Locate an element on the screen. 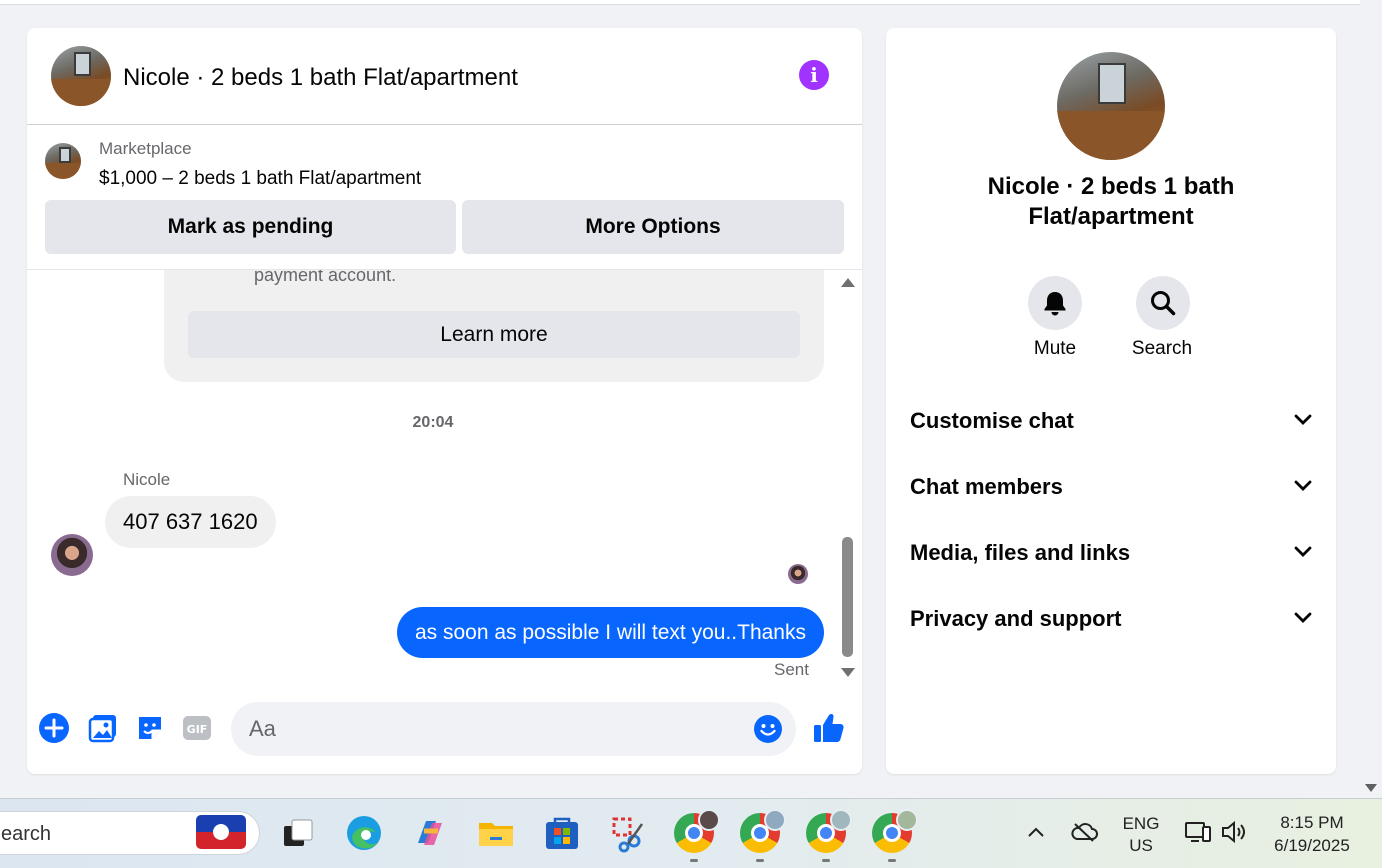  clock-time: 8:15 PM is located at coordinates (1312, 822).